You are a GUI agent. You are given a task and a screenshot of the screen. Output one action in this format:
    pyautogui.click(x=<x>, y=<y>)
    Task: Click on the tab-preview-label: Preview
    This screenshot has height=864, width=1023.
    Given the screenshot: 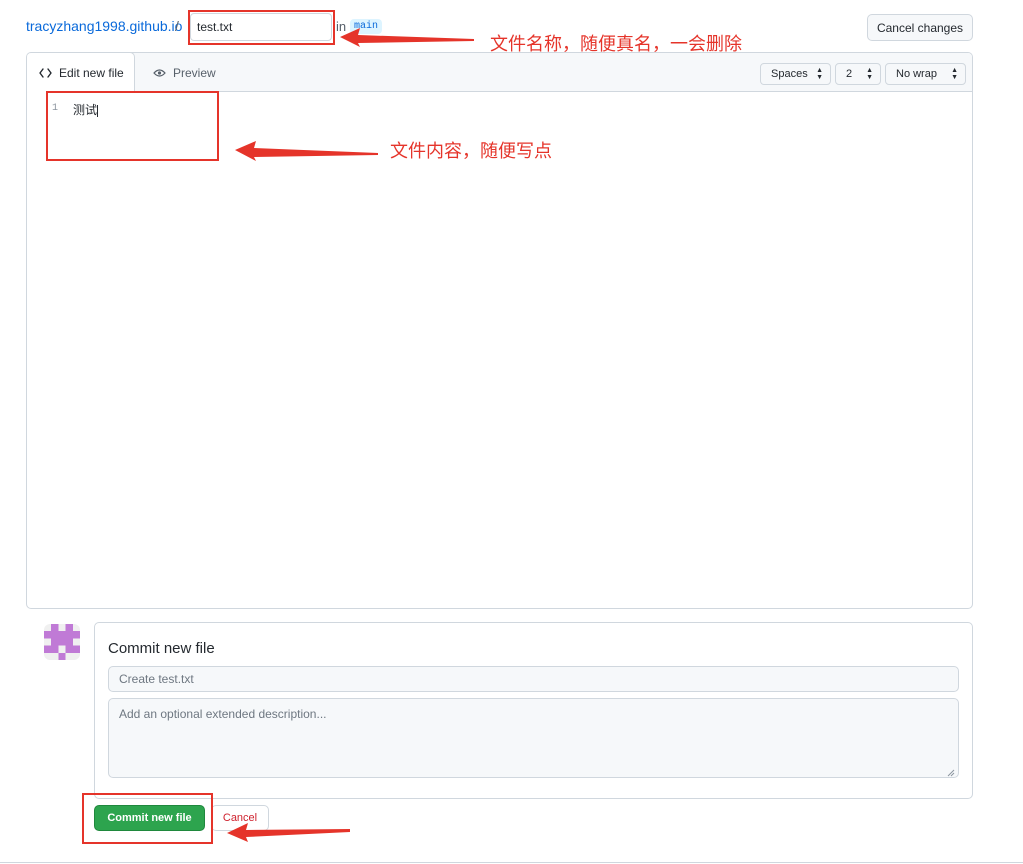 What is the action you would take?
    pyautogui.click(x=194, y=72)
    